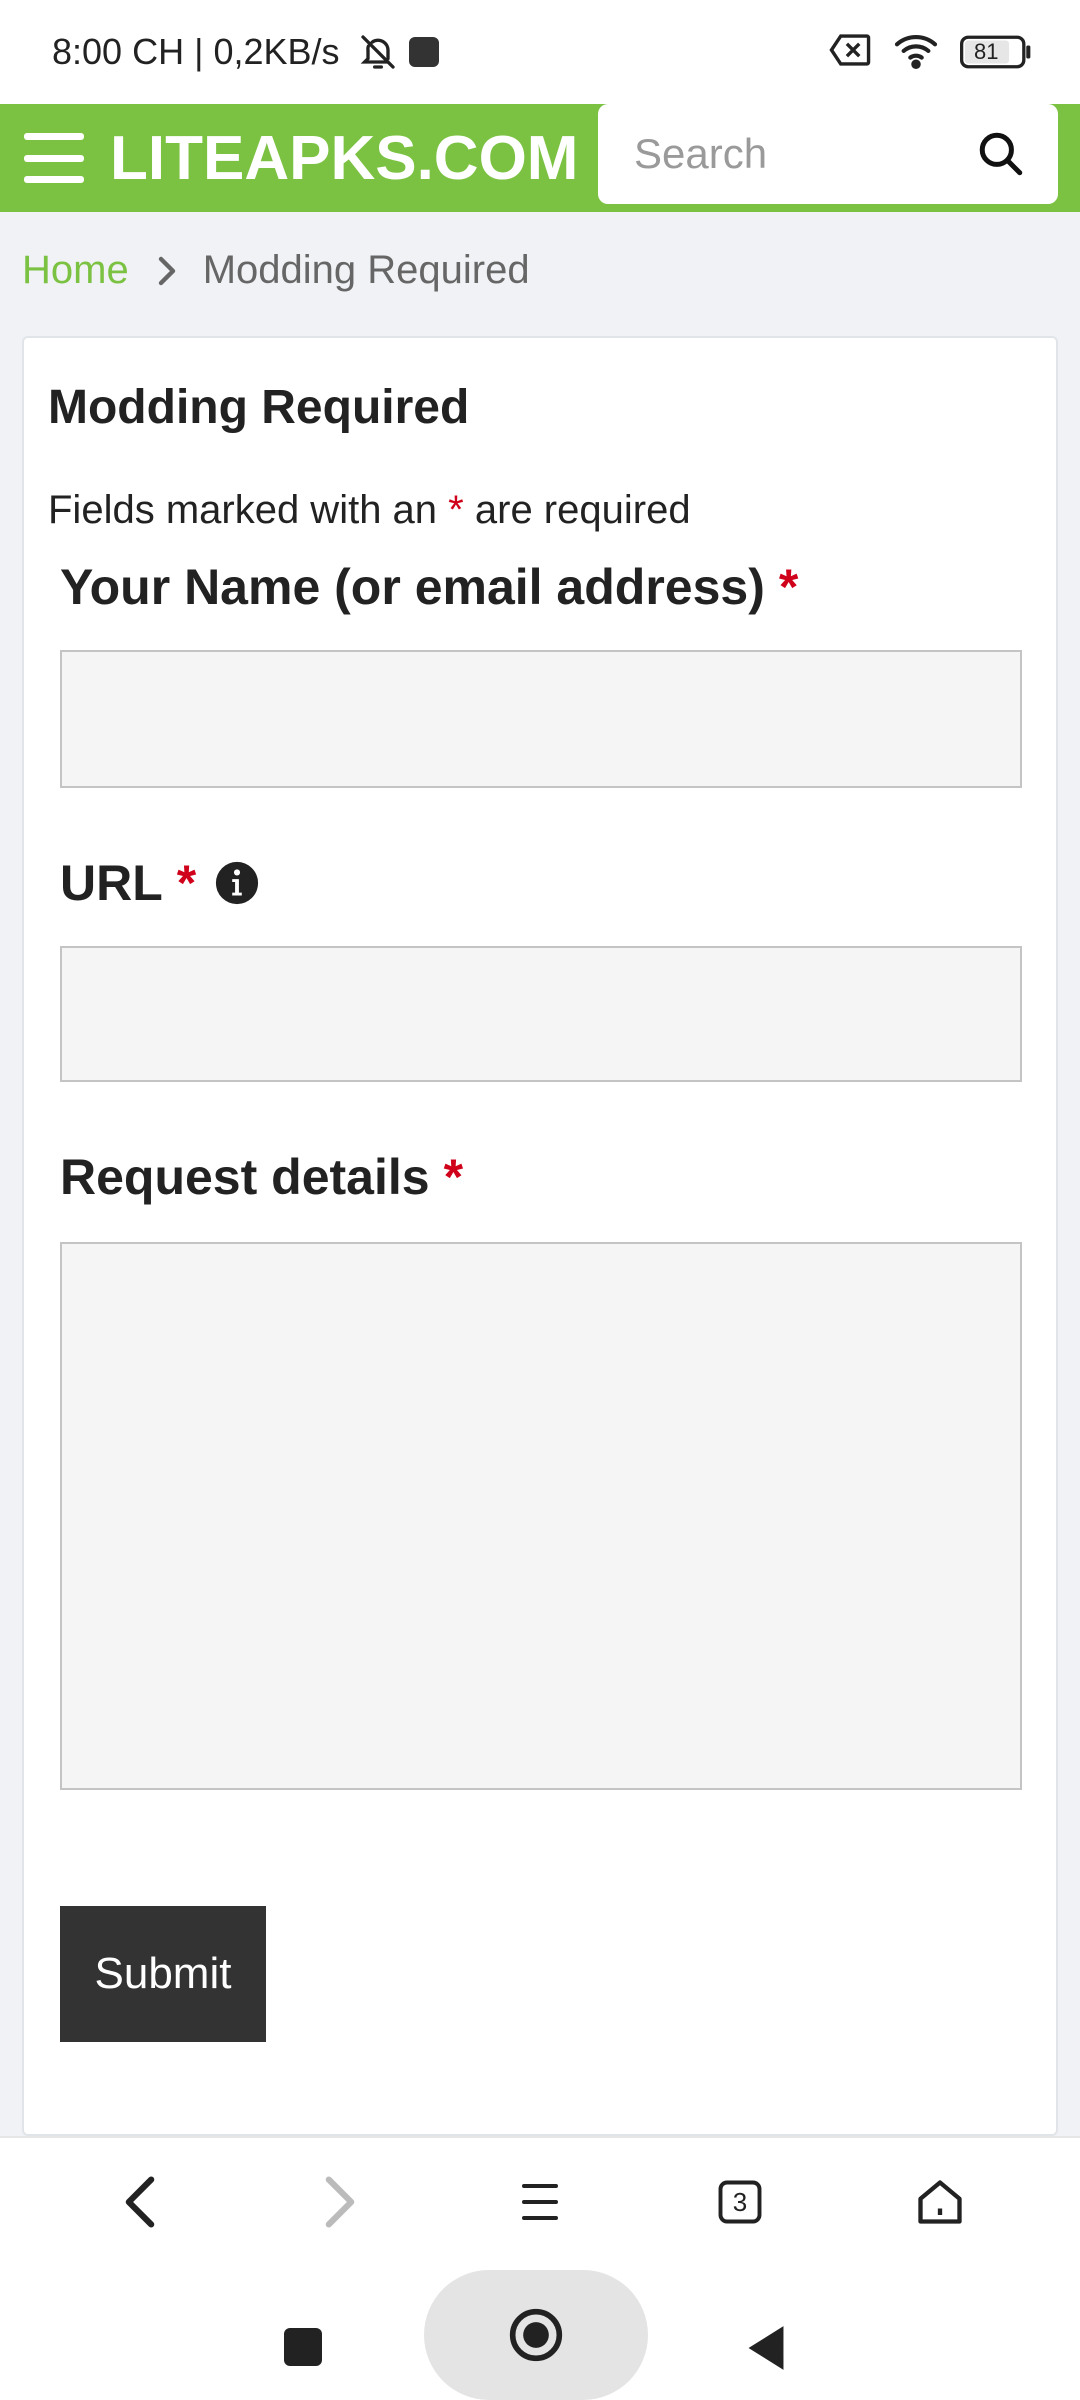 The image size is (1080, 2400). I want to click on status-right: 81, so click(930, 52).